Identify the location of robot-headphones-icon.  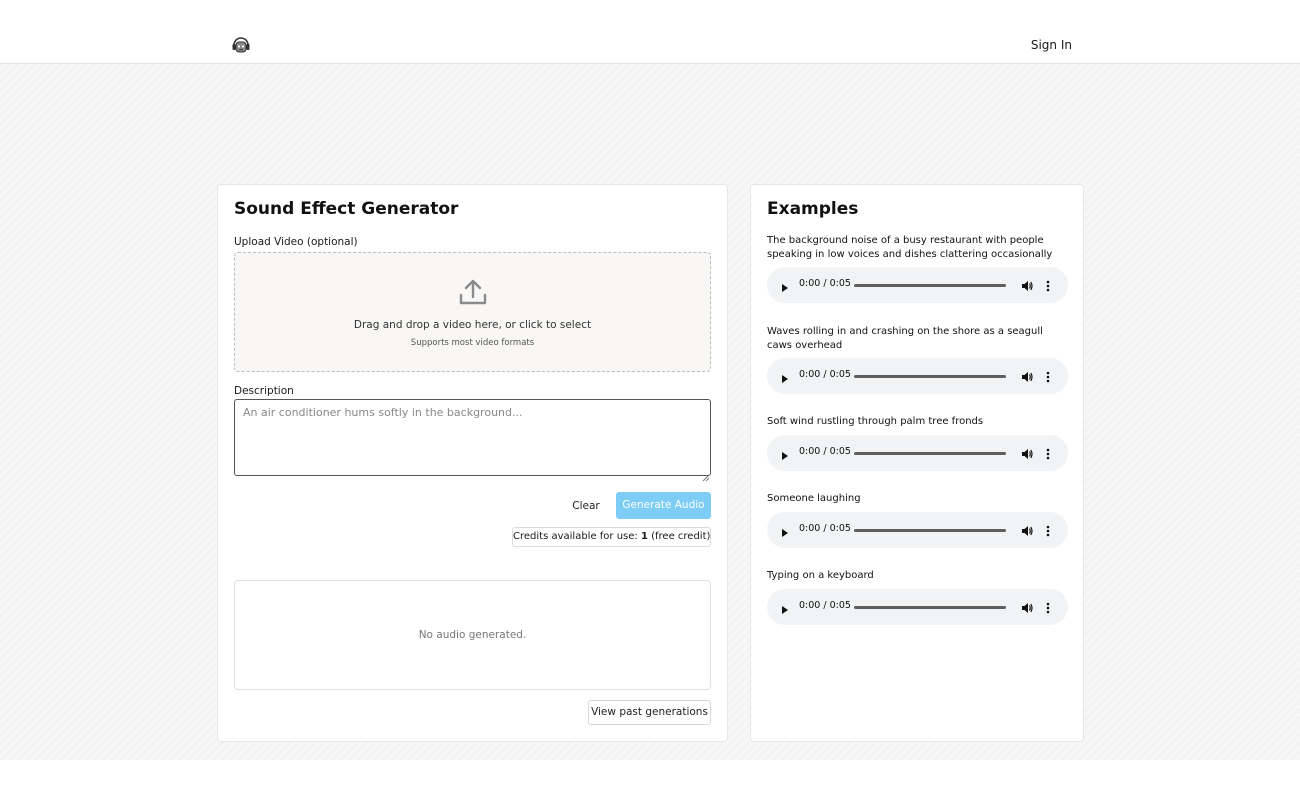
(241, 45).